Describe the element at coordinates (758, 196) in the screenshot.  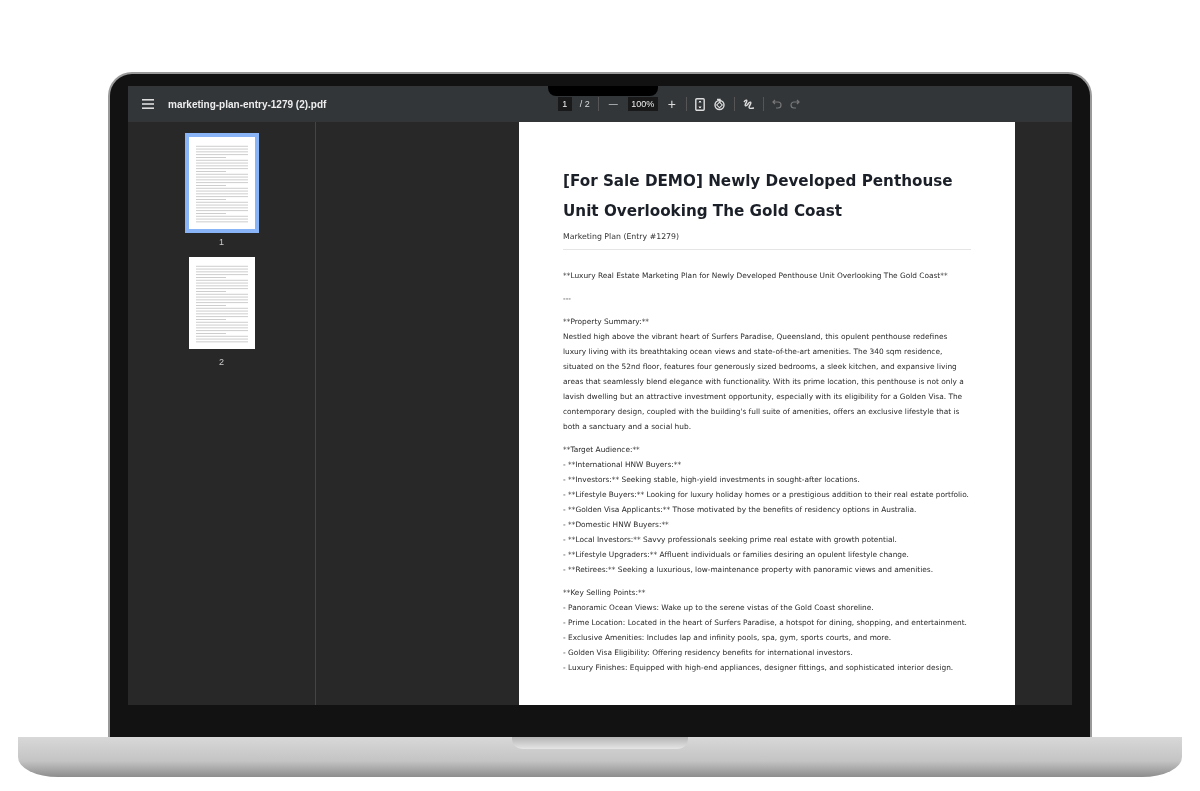
I see `document-title: [For Sale DEMO] Newly Developed Penthouse Unit Overlooking The Gold Coast` at that location.